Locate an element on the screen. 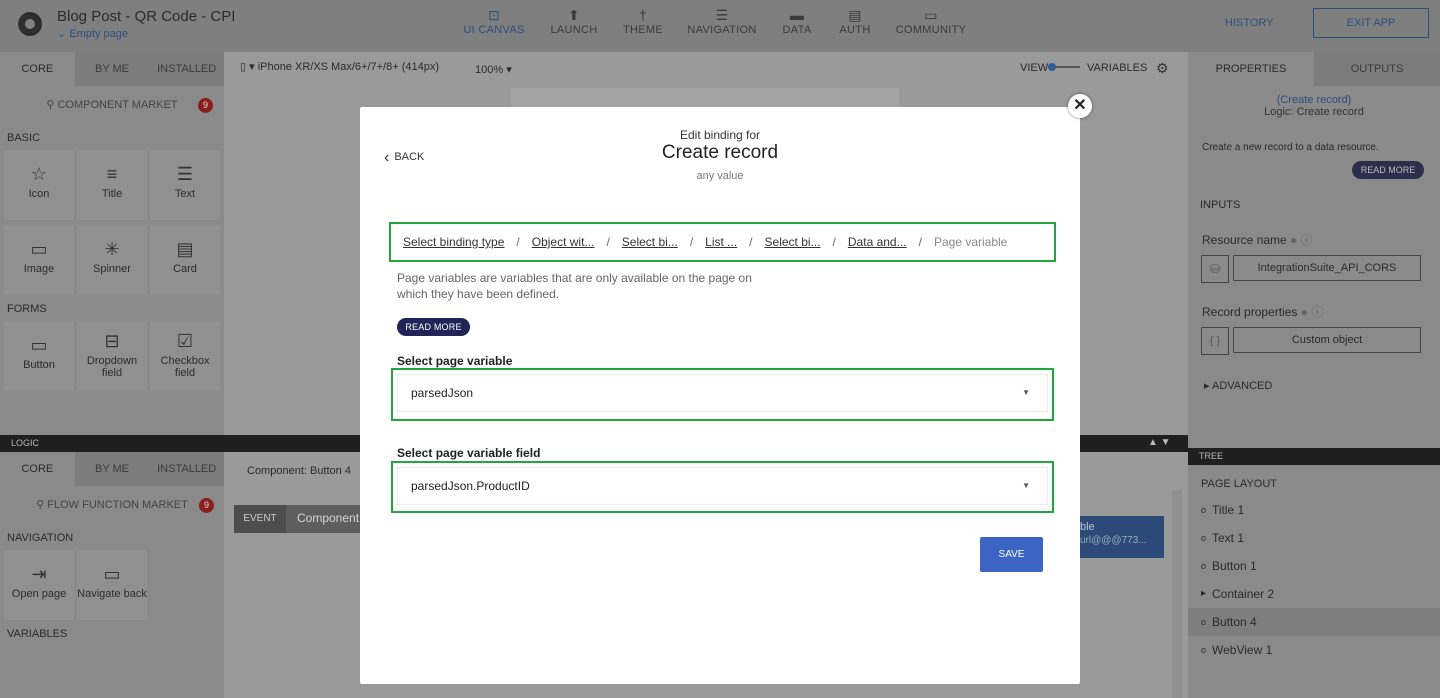 The image size is (1440, 698). tile-dropdown: ⊟ Dropdown field is located at coordinates (112, 356).